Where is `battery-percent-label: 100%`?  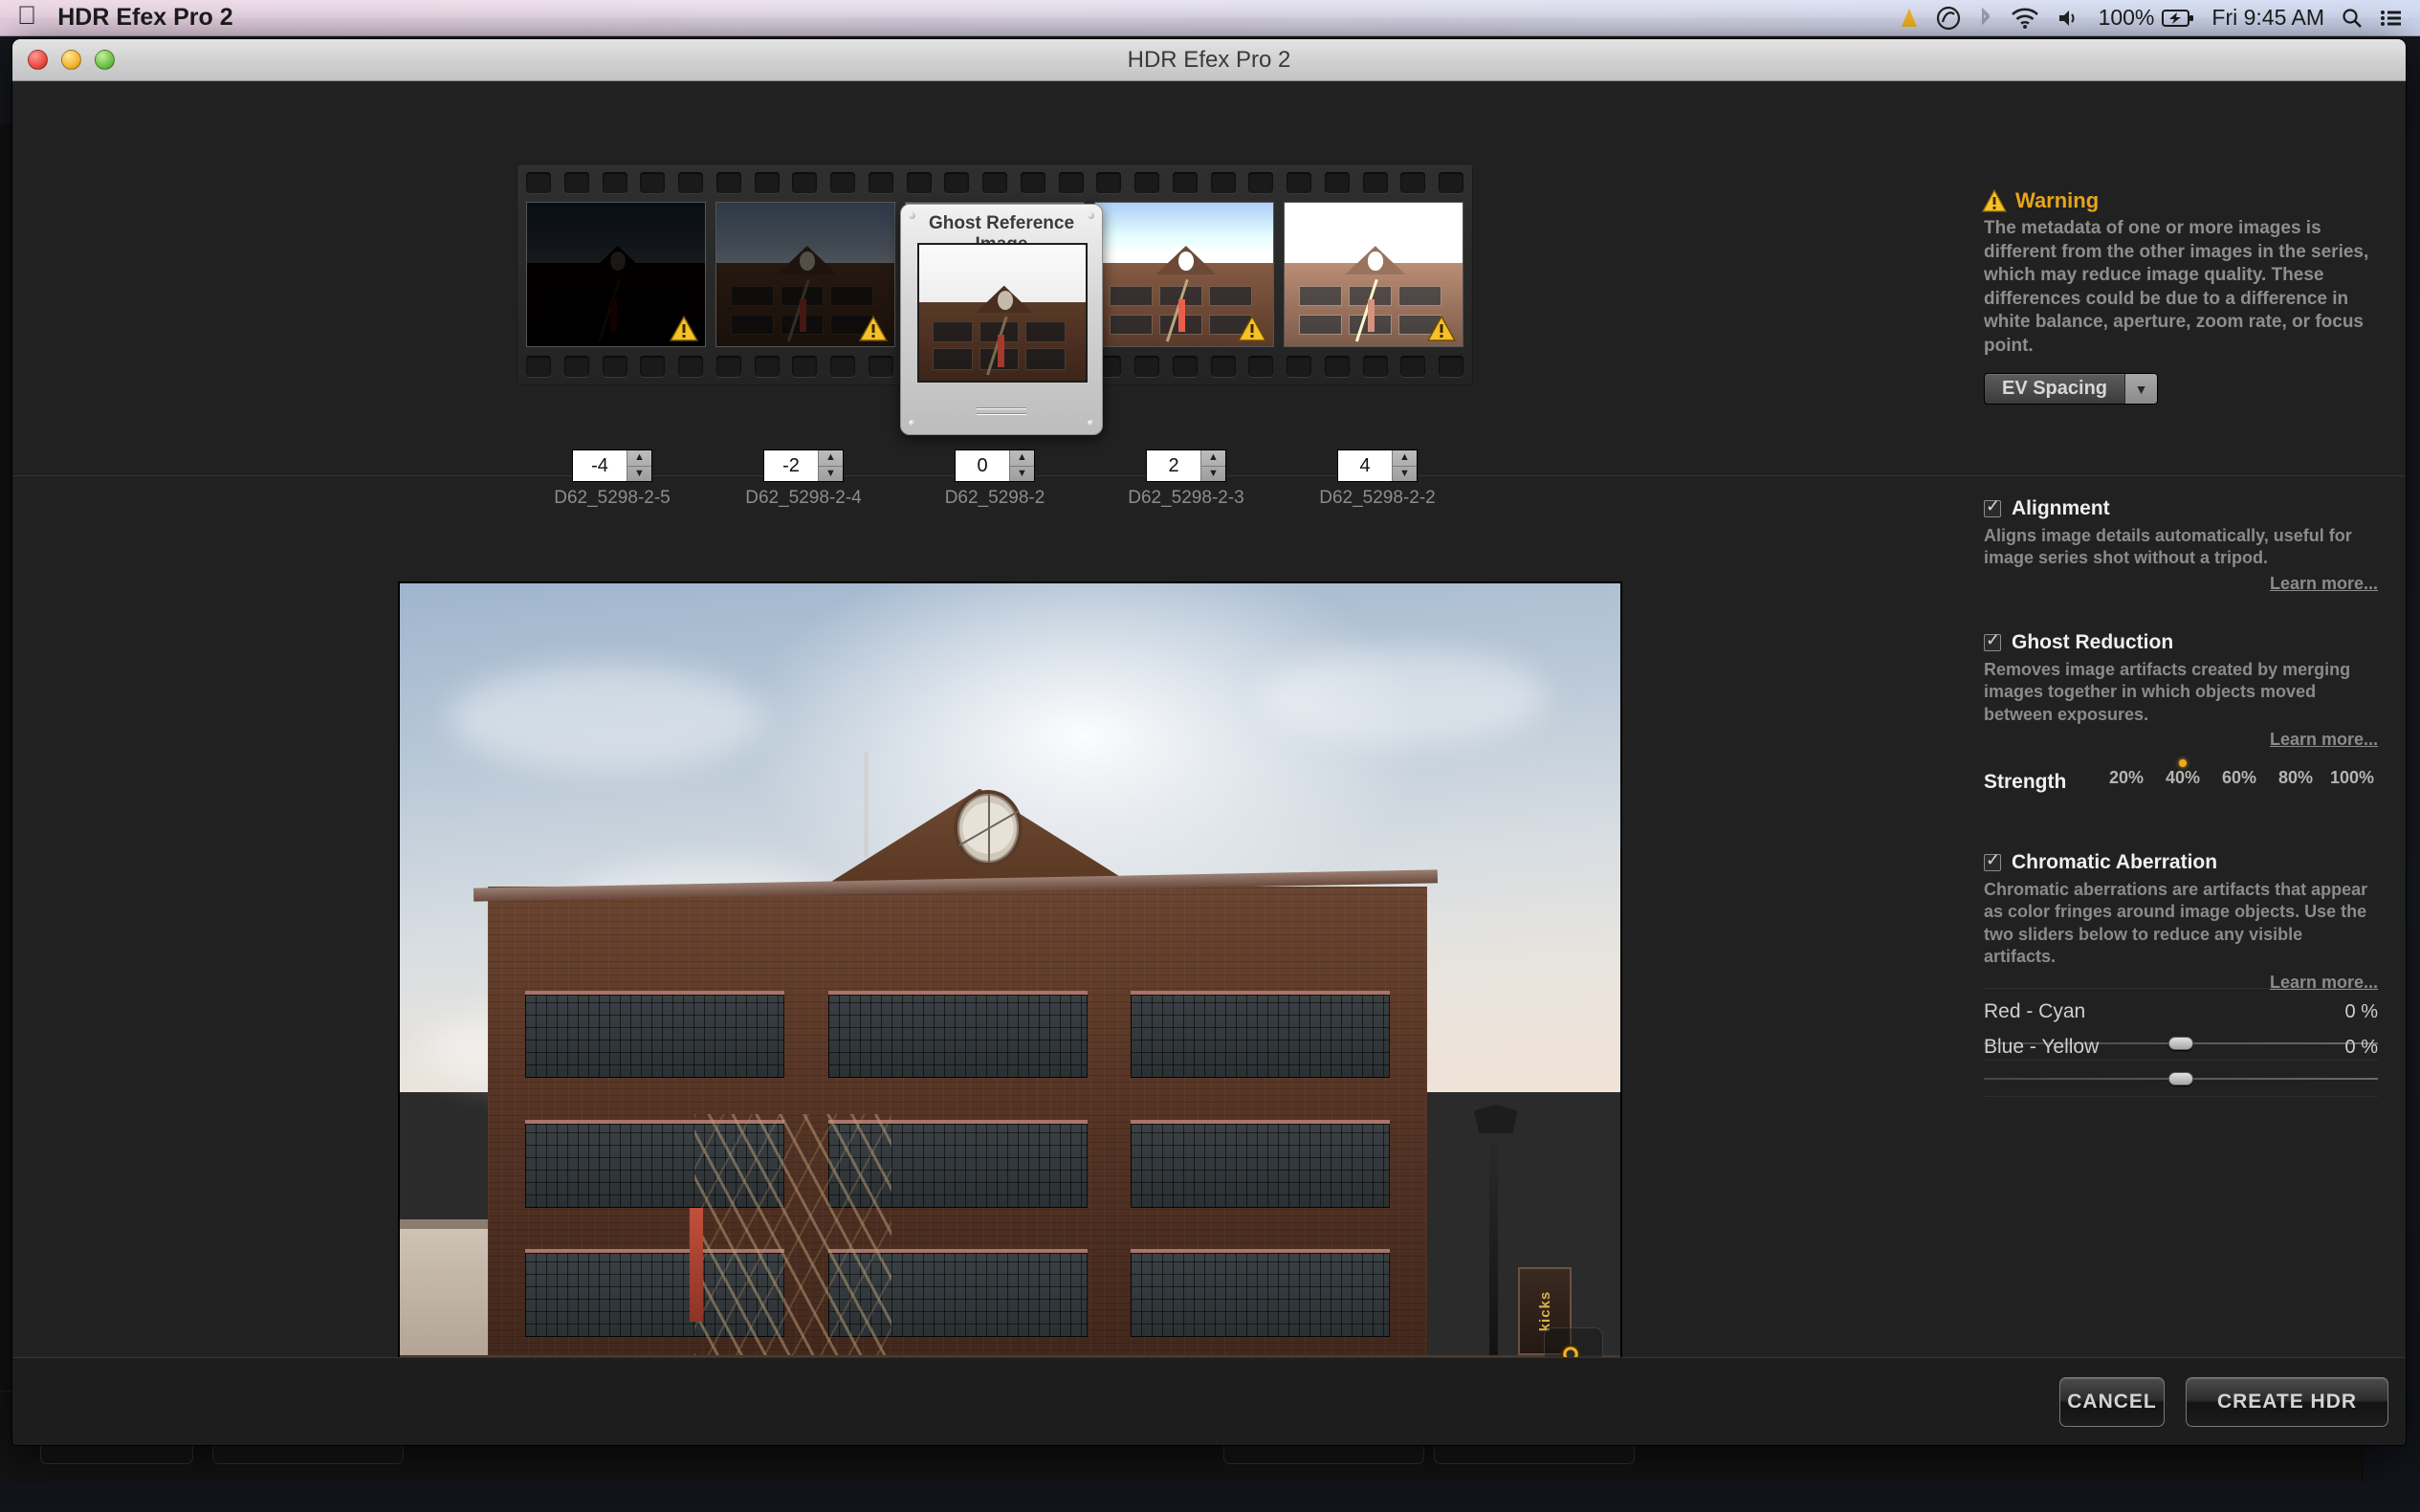
battery-percent-label: 100% is located at coordinates (2126, 17).